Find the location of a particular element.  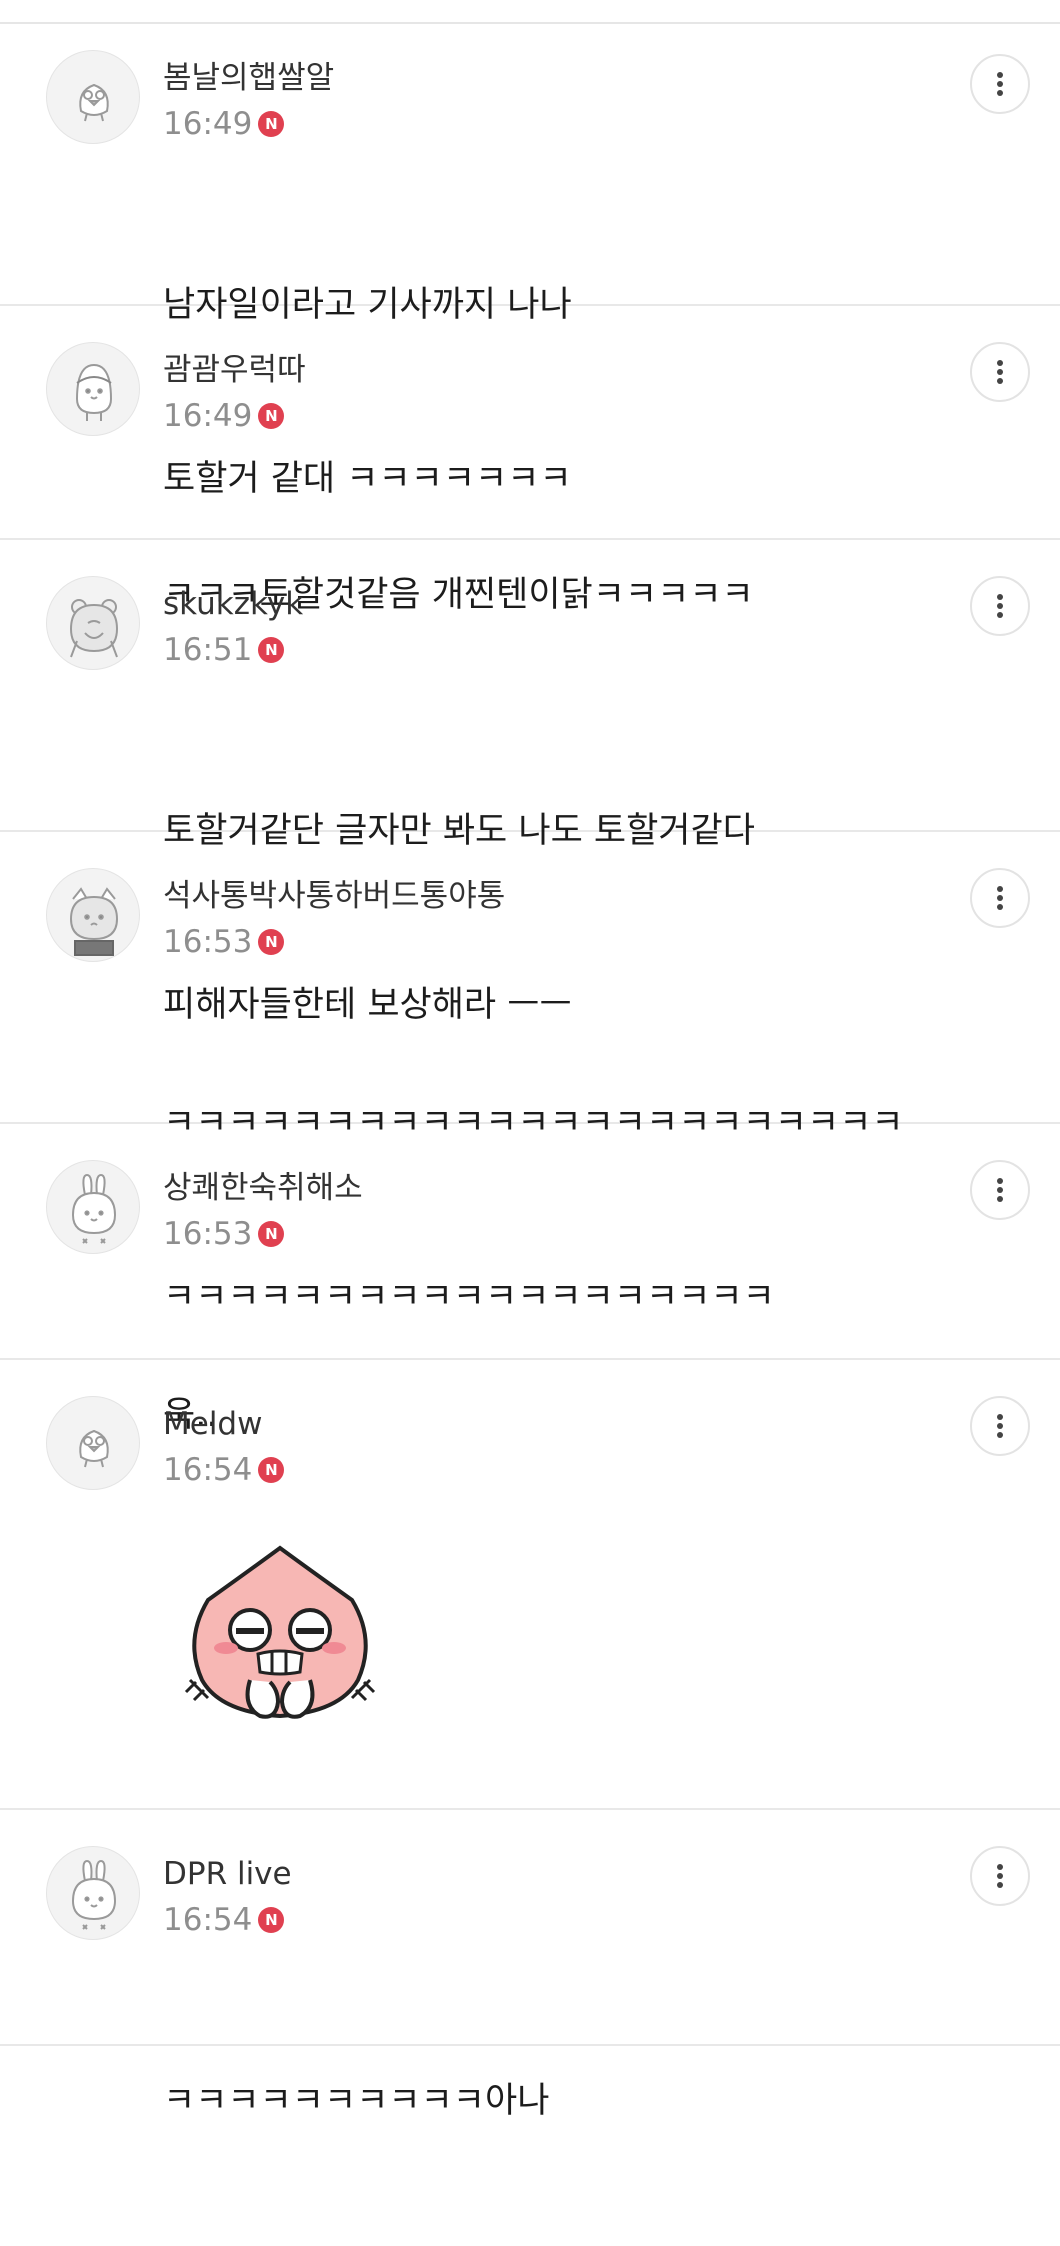

comment-line: ㅋㅋㅋㅋㅋㅋㅋㅋㅋㅋ아나 is located at coordinates (356, 2101).